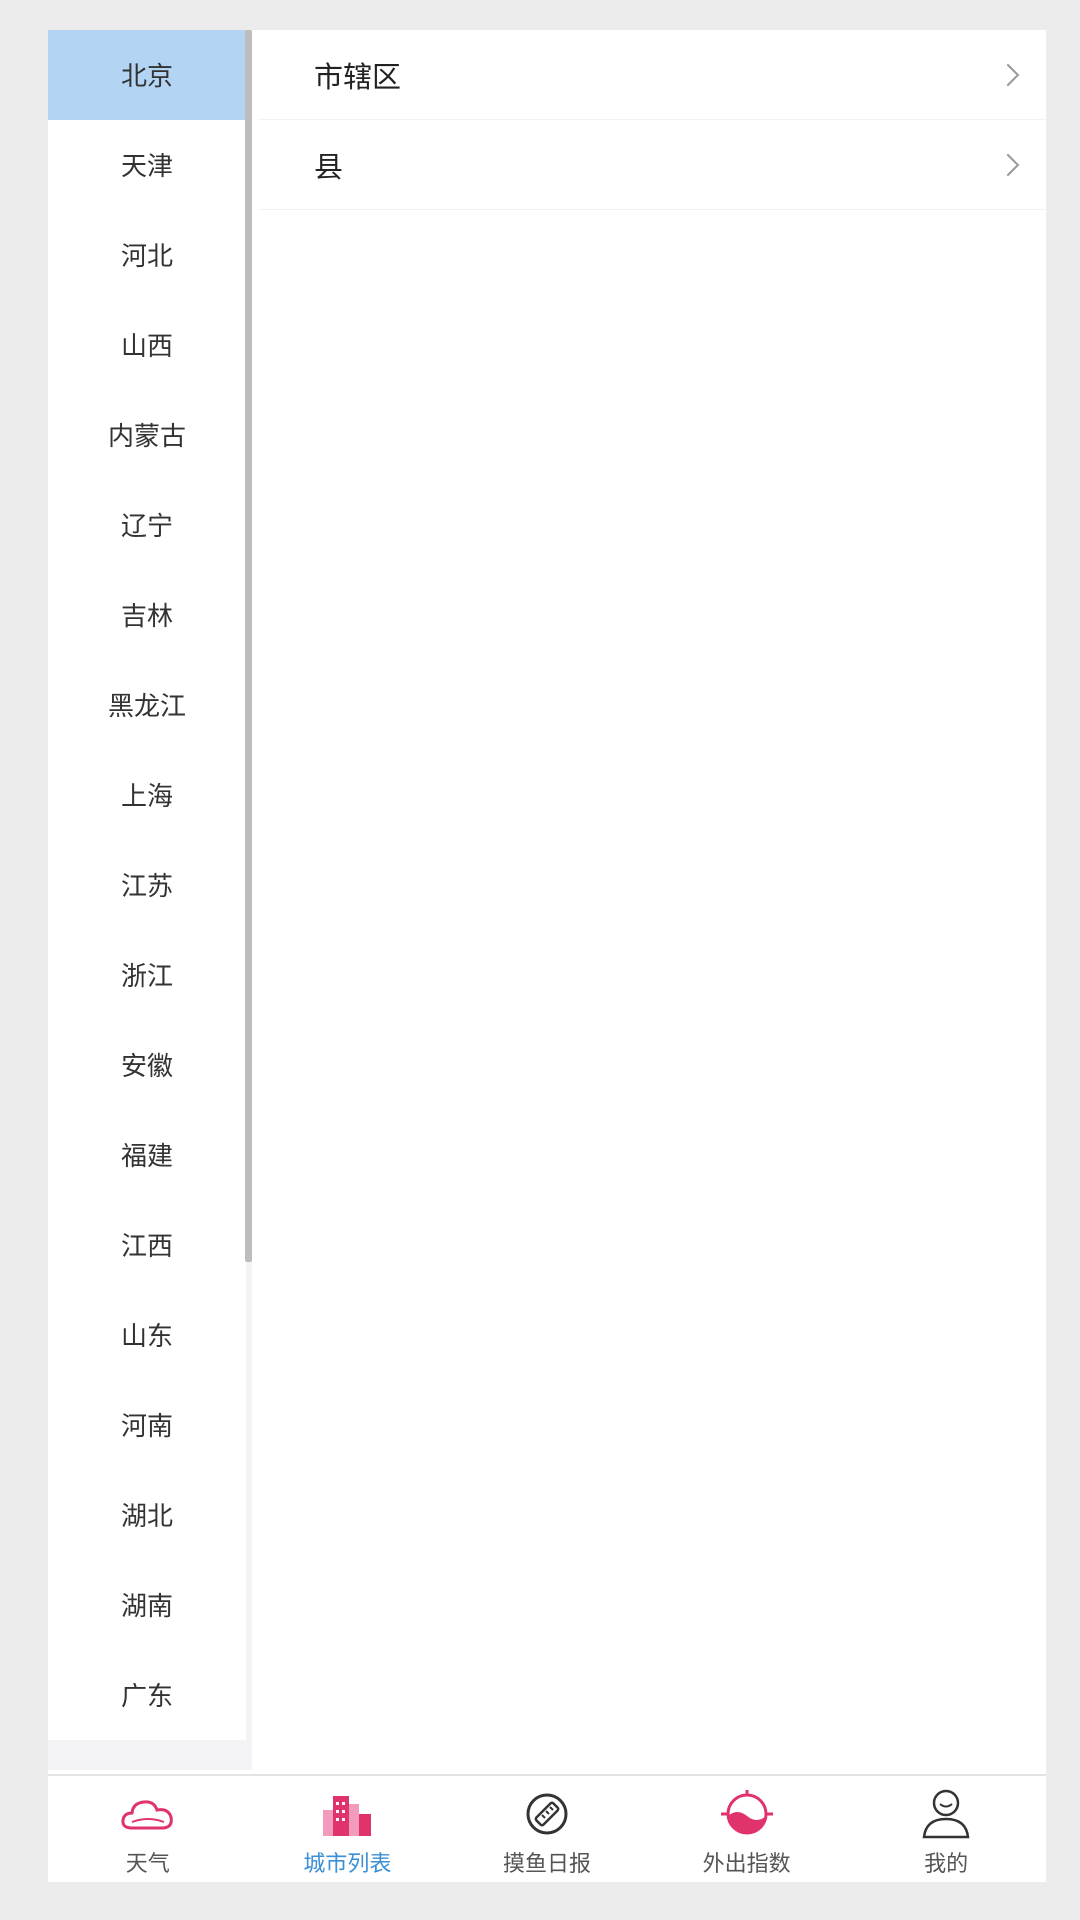 Image resolution: width=1080 pixels, height=1920 pixels. What do you see at coordinates (146, 1067) in the screenshot?
I see `province-label: 安徽` at bounding box center [146, 1067].